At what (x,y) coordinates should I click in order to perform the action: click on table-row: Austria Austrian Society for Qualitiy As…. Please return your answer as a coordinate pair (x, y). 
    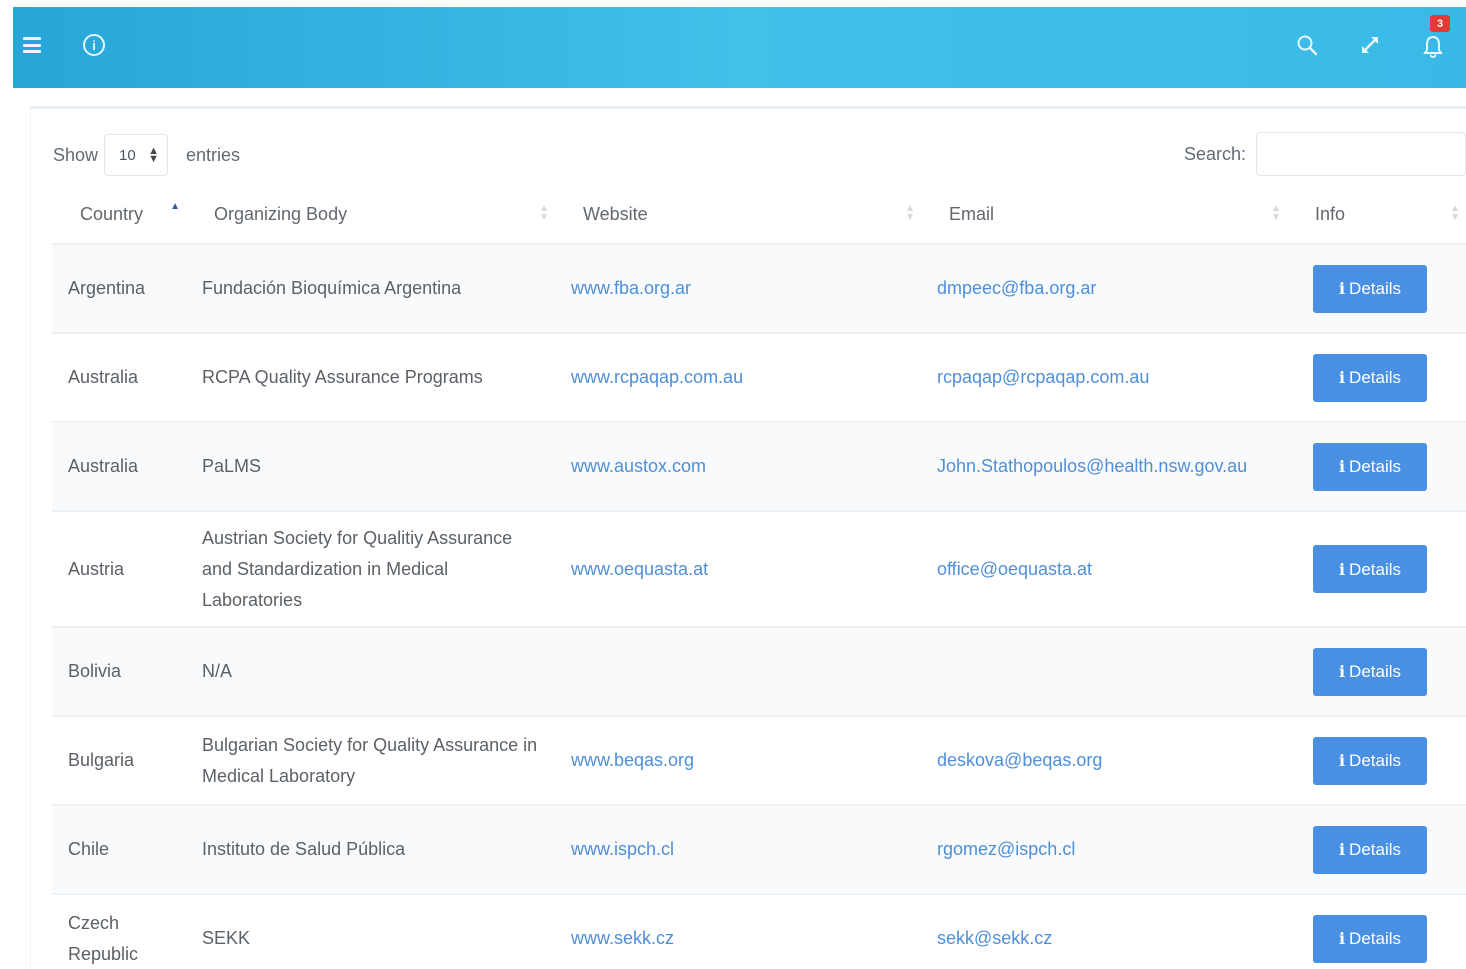
    Looking at the image, I should click on (759, 569).